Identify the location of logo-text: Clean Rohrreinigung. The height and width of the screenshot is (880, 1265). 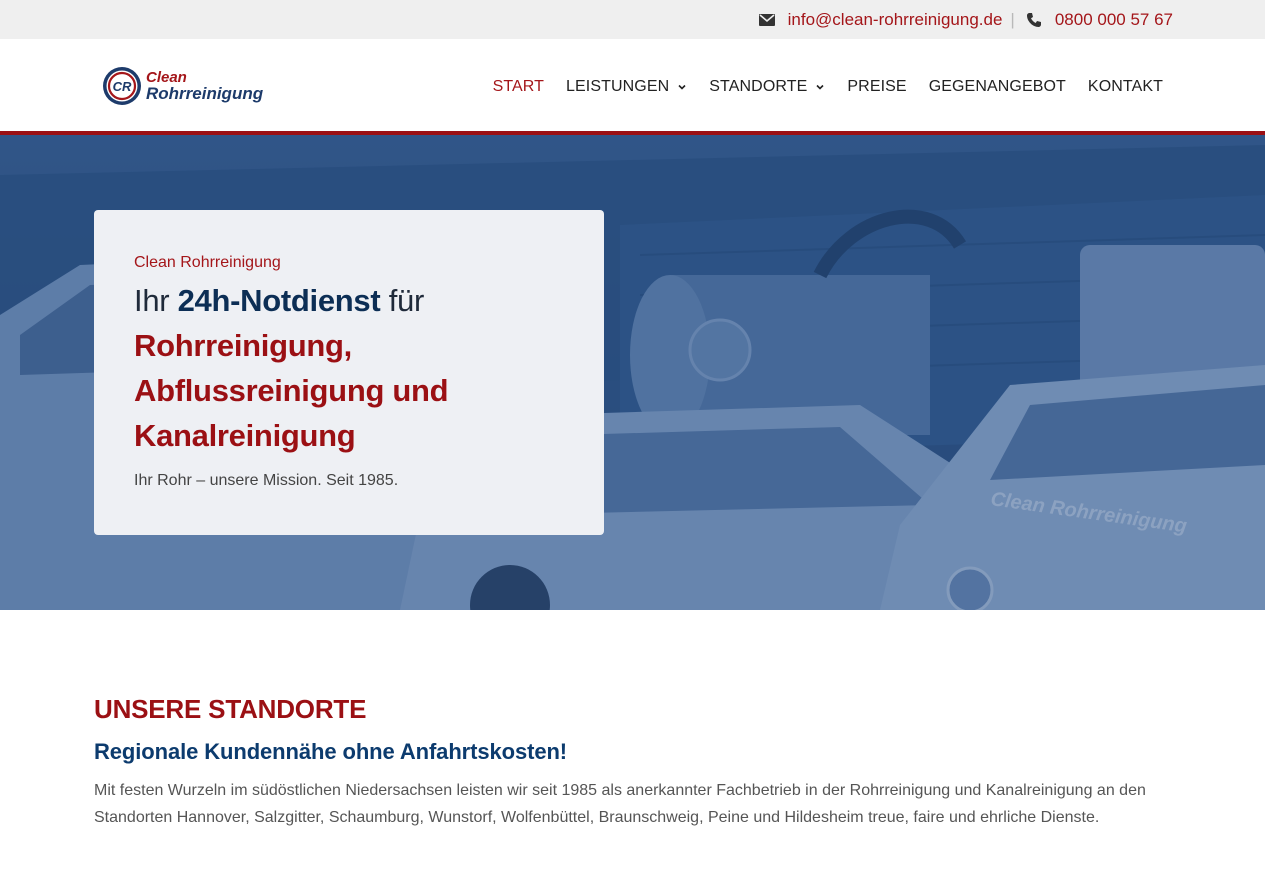
(205, 86).